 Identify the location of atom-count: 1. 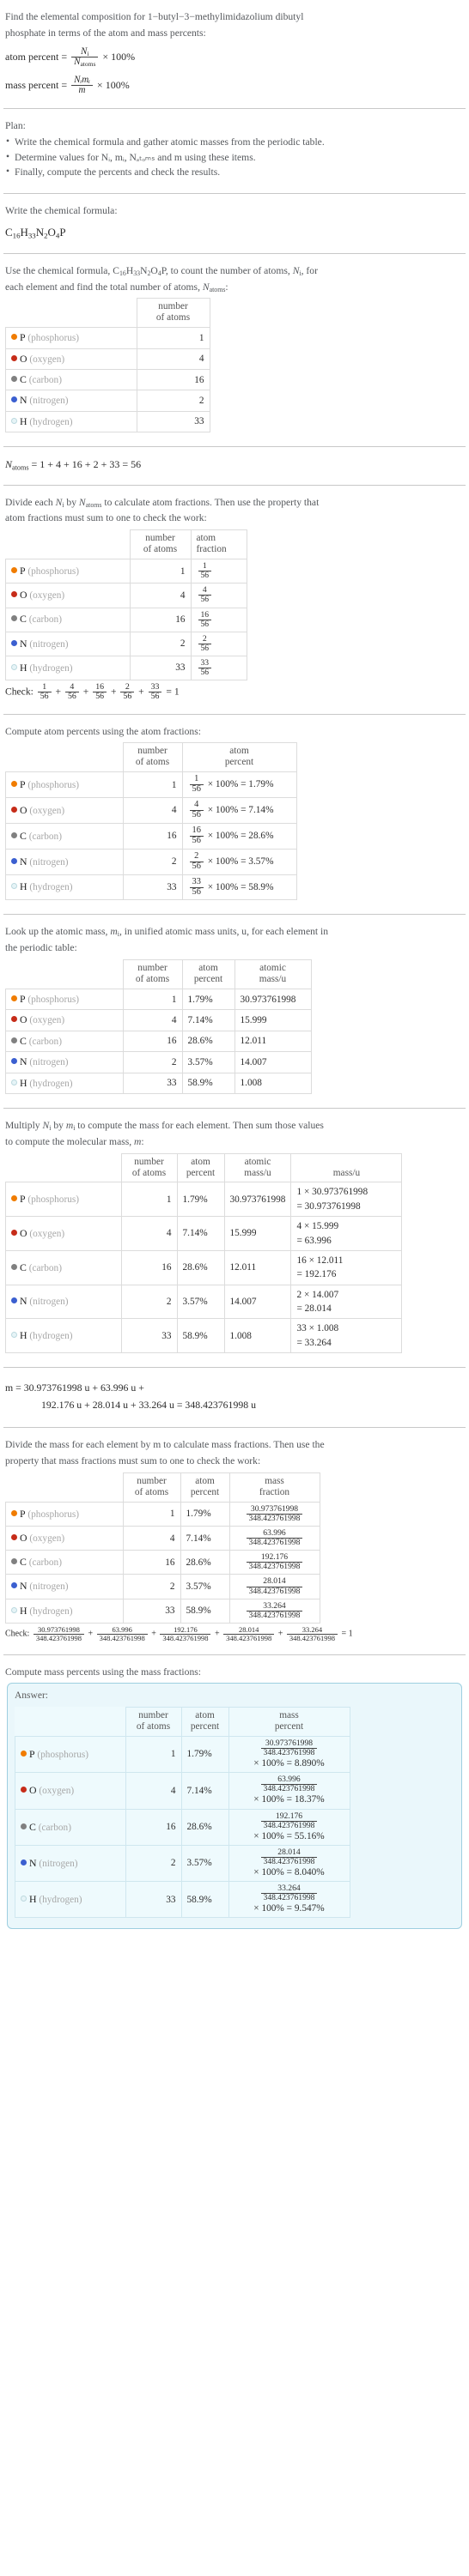
(160, 571).